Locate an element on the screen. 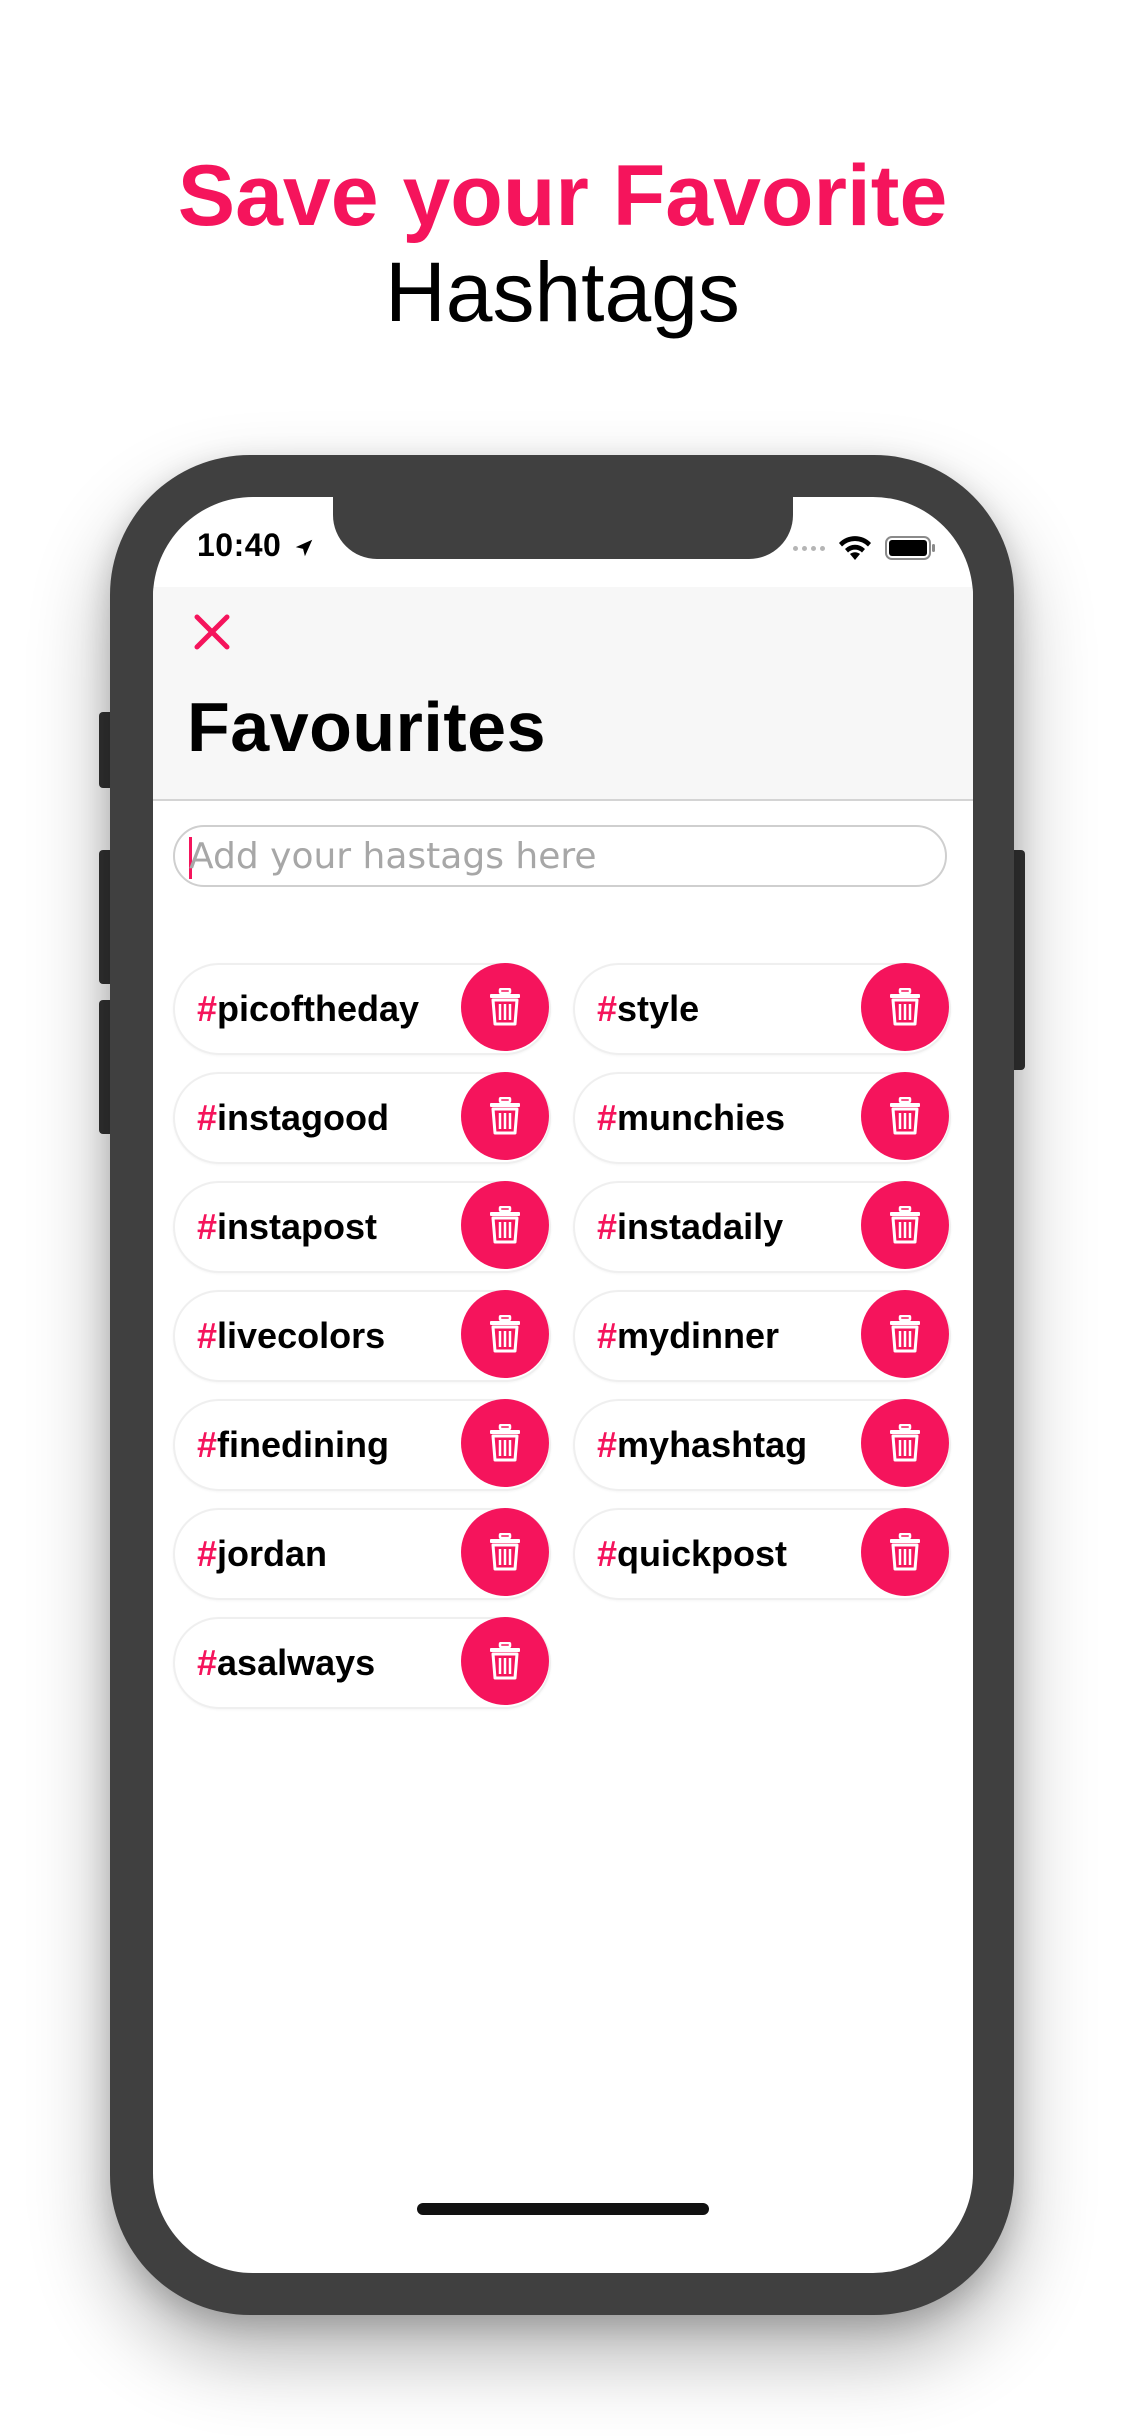  location-arrow-icon is located at coordinates (303, 547).